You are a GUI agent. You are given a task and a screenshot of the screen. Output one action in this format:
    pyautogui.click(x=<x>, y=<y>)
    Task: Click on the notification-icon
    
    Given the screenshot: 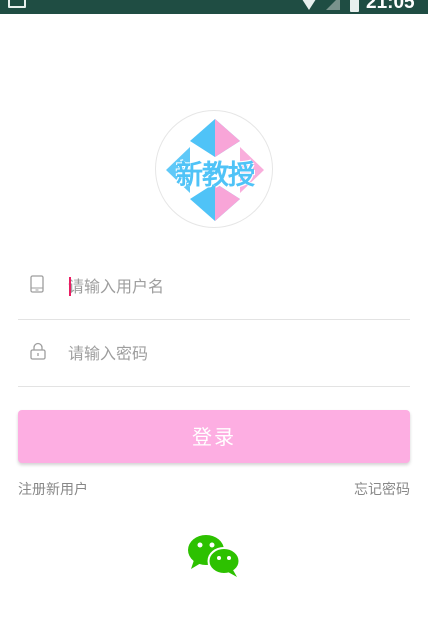 What is the action you would take?
    pyautogui.click(x=17, y=4)
    